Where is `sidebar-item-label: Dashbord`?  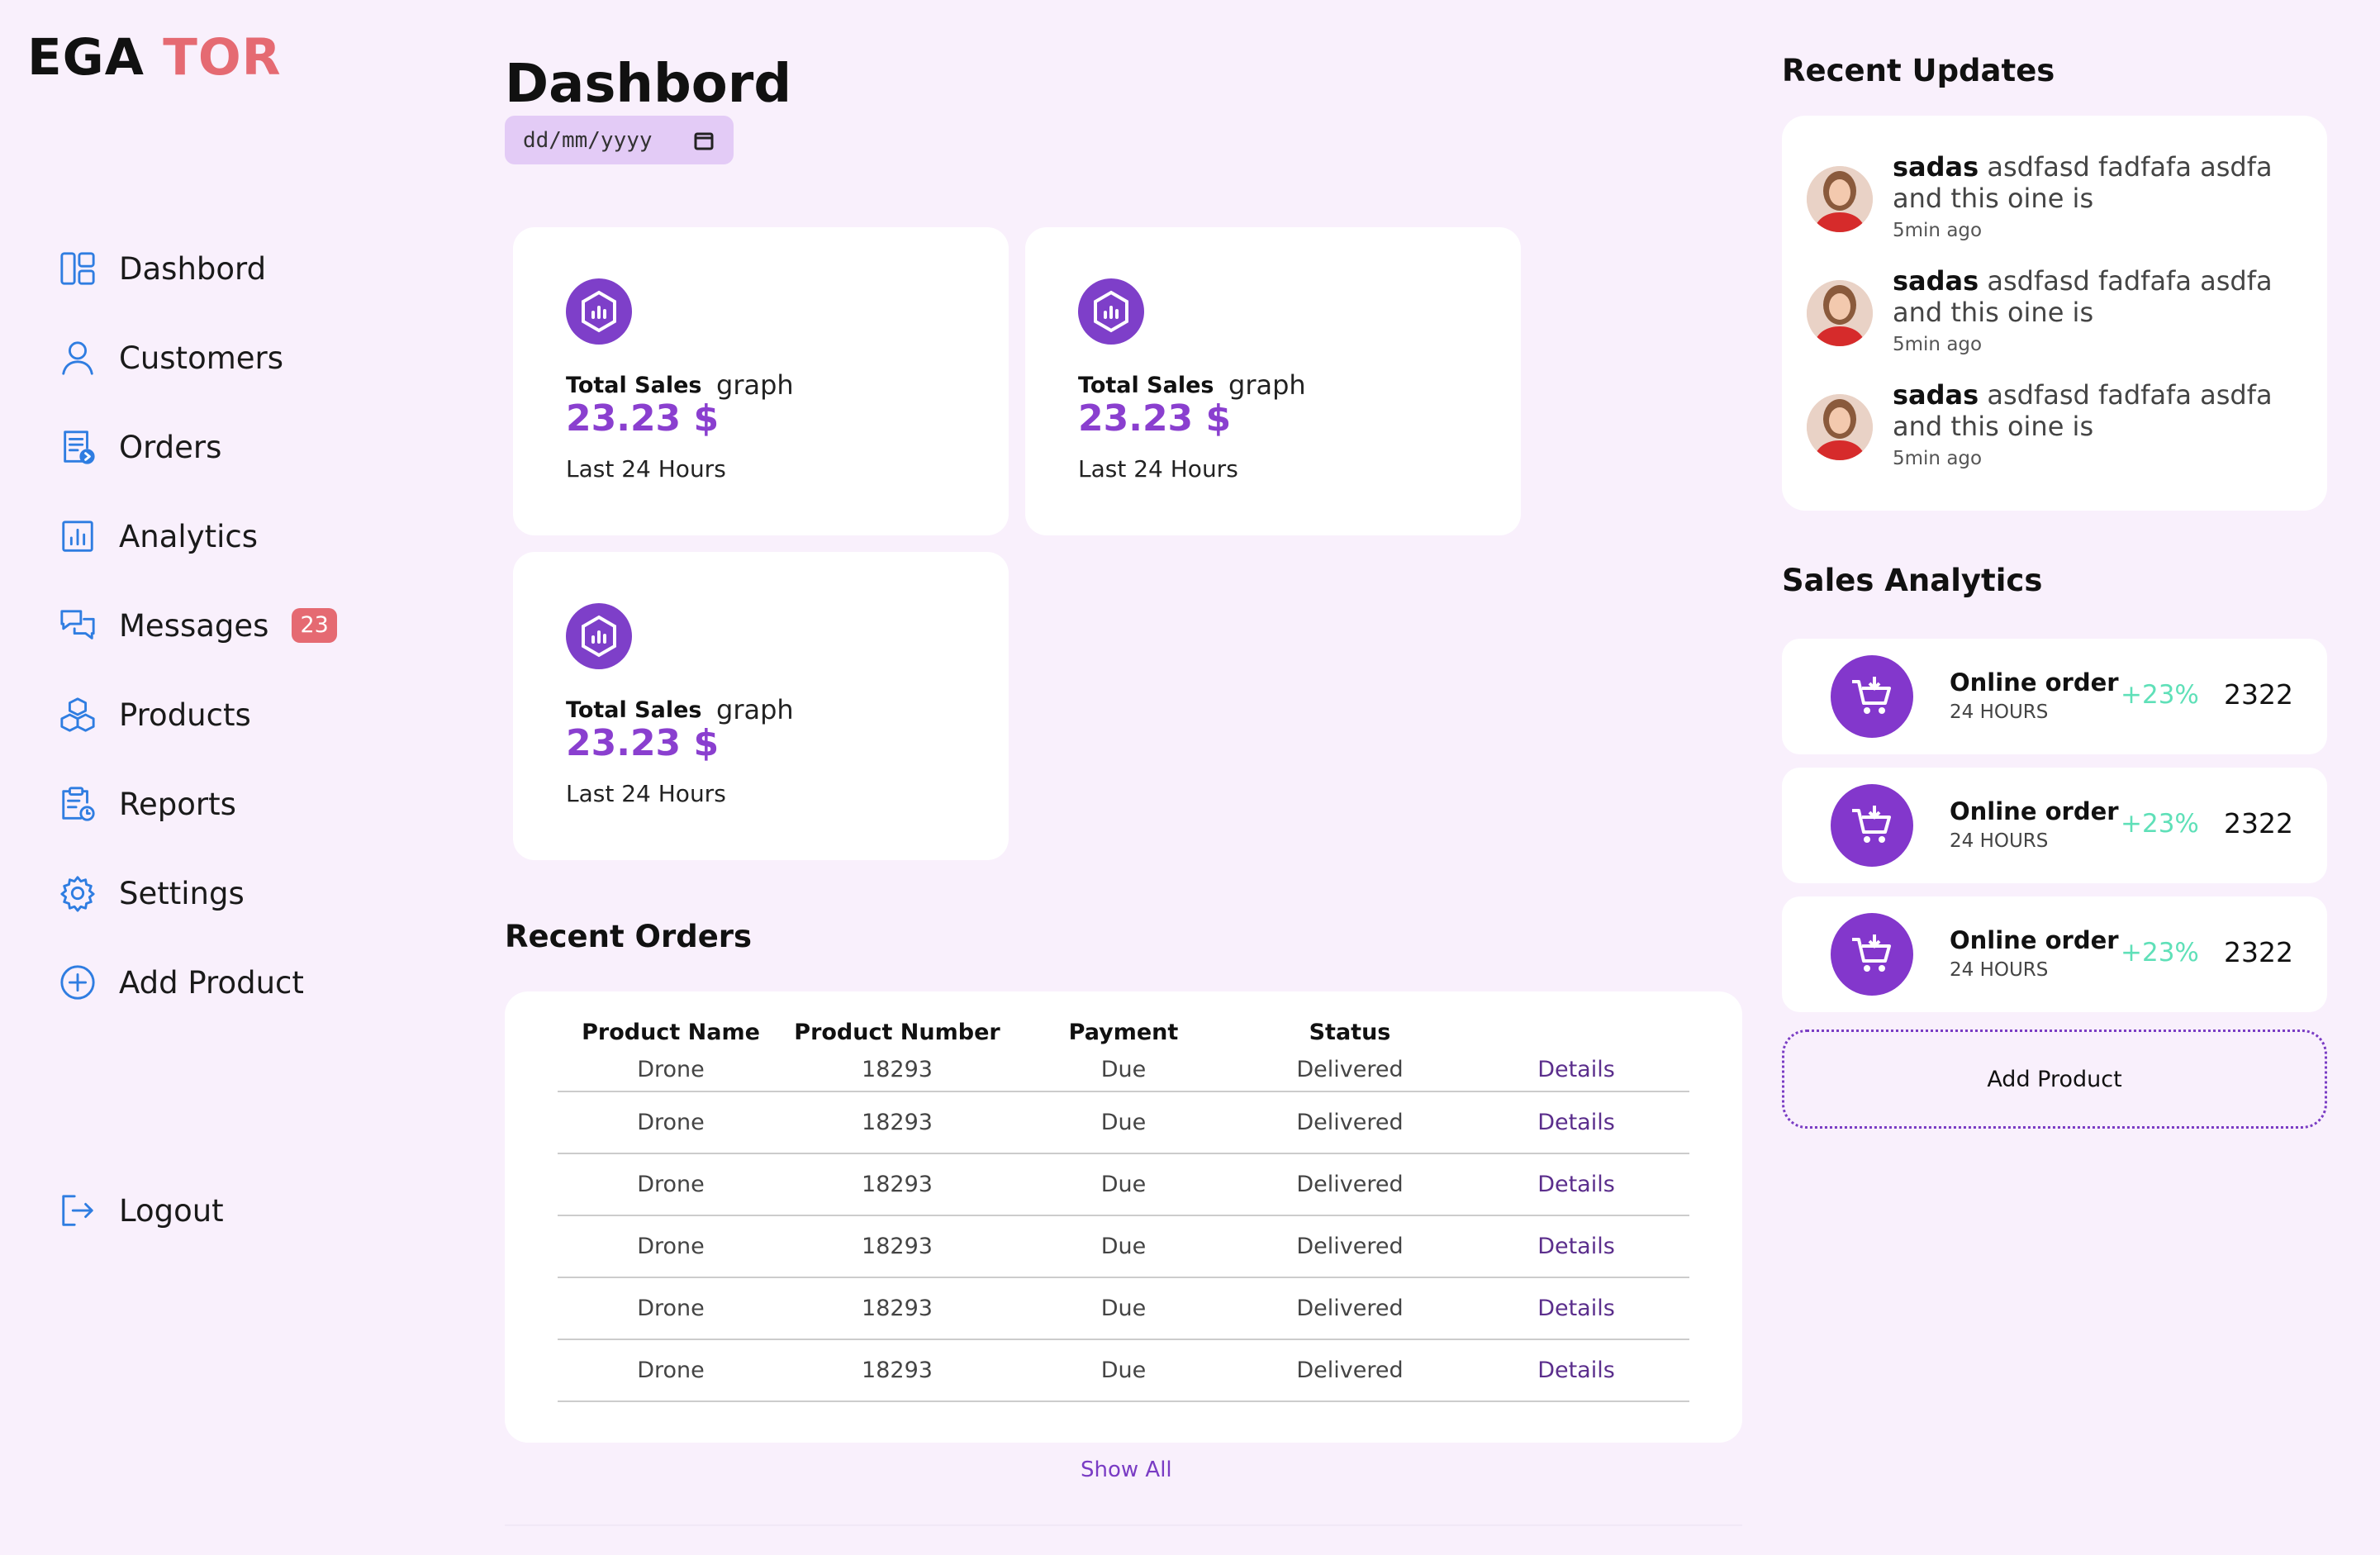
sidebar-item-label: Dashbord is located at coordinates (193, 268).